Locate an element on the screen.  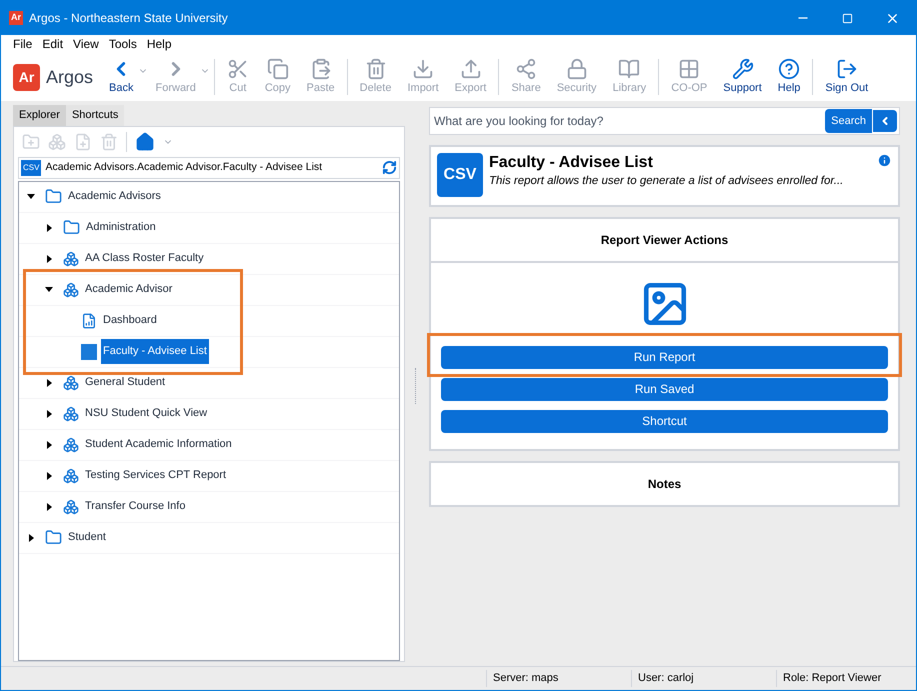
help-icon is located at coordinates (789, 69).